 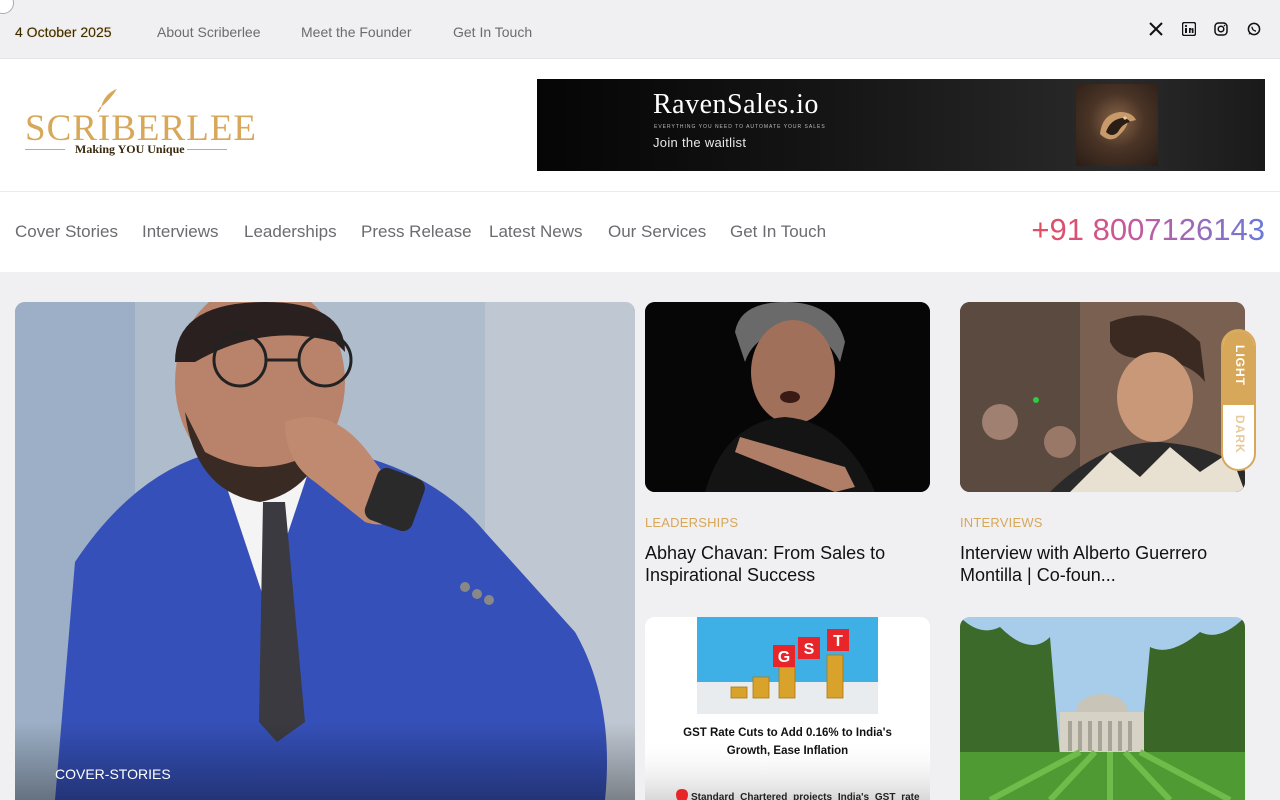 What do you see at coordinates (699, 142) in the screenshot?
I see `banner-cta: Join the waitlist` at bounding box center [699, 142].